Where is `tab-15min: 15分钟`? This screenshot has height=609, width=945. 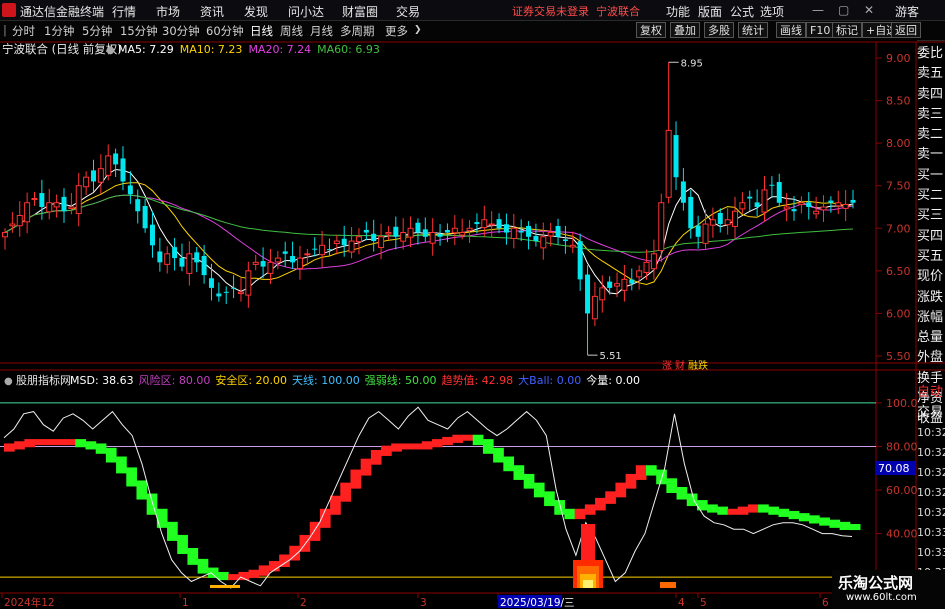 tab-15min: 15分钟 is located at coordinates (139, 31).